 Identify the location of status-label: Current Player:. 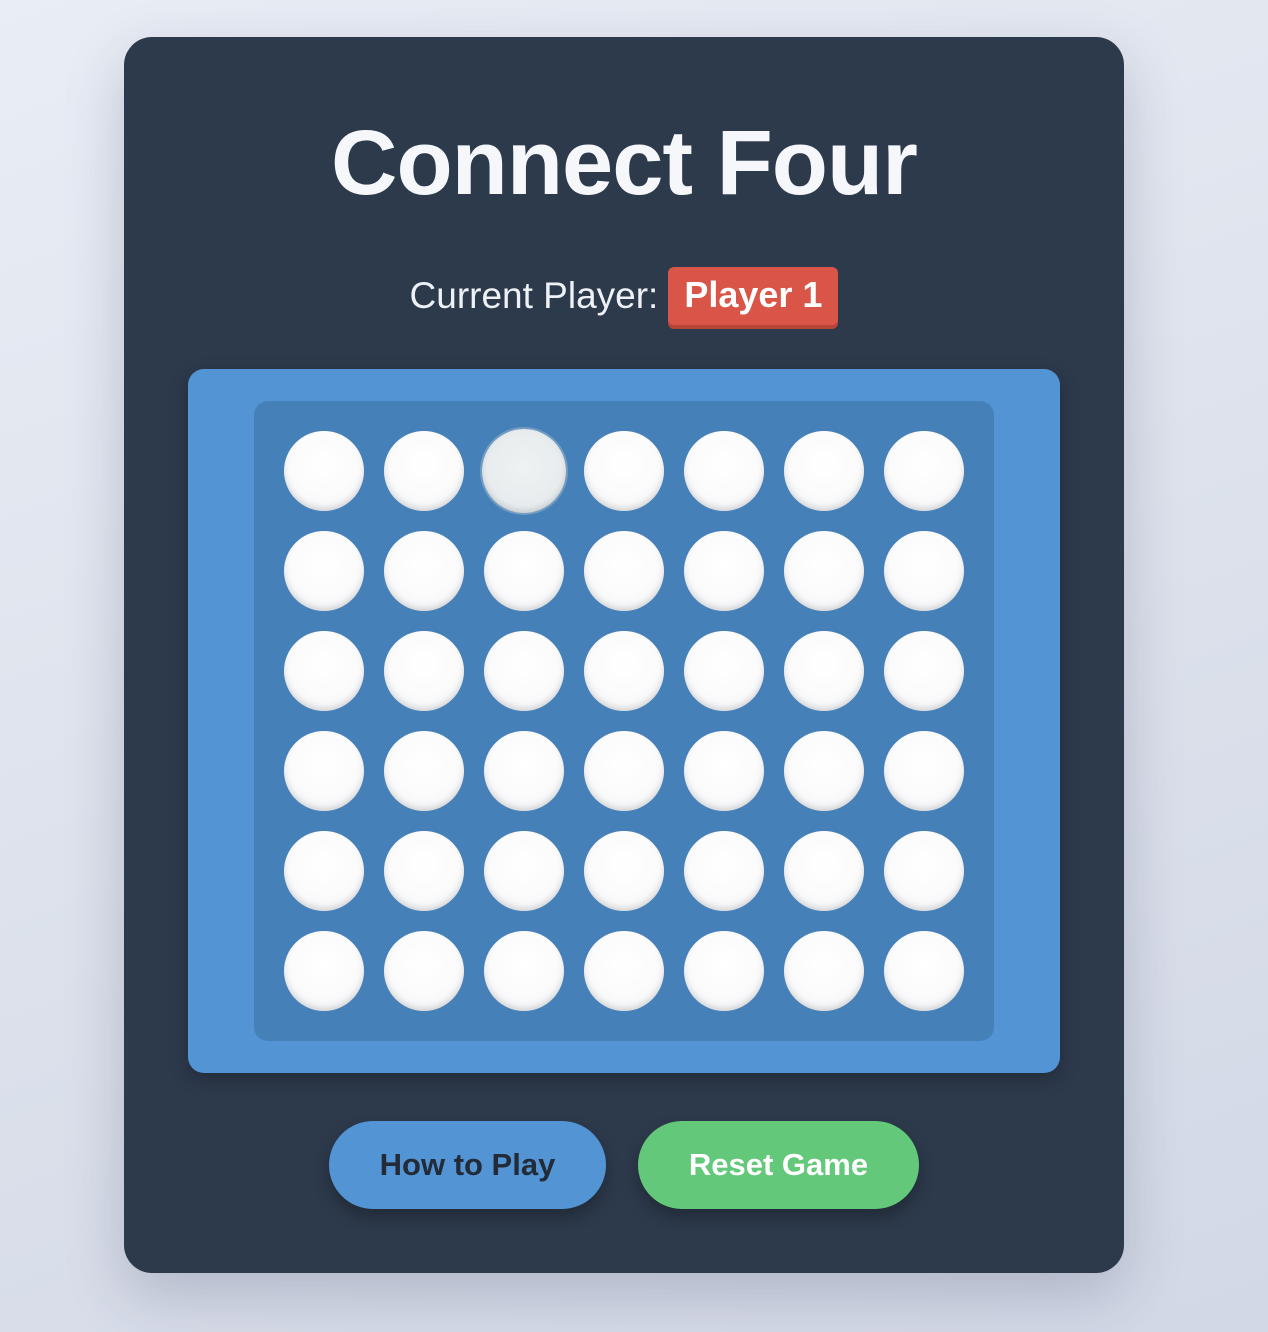
(534, 295).